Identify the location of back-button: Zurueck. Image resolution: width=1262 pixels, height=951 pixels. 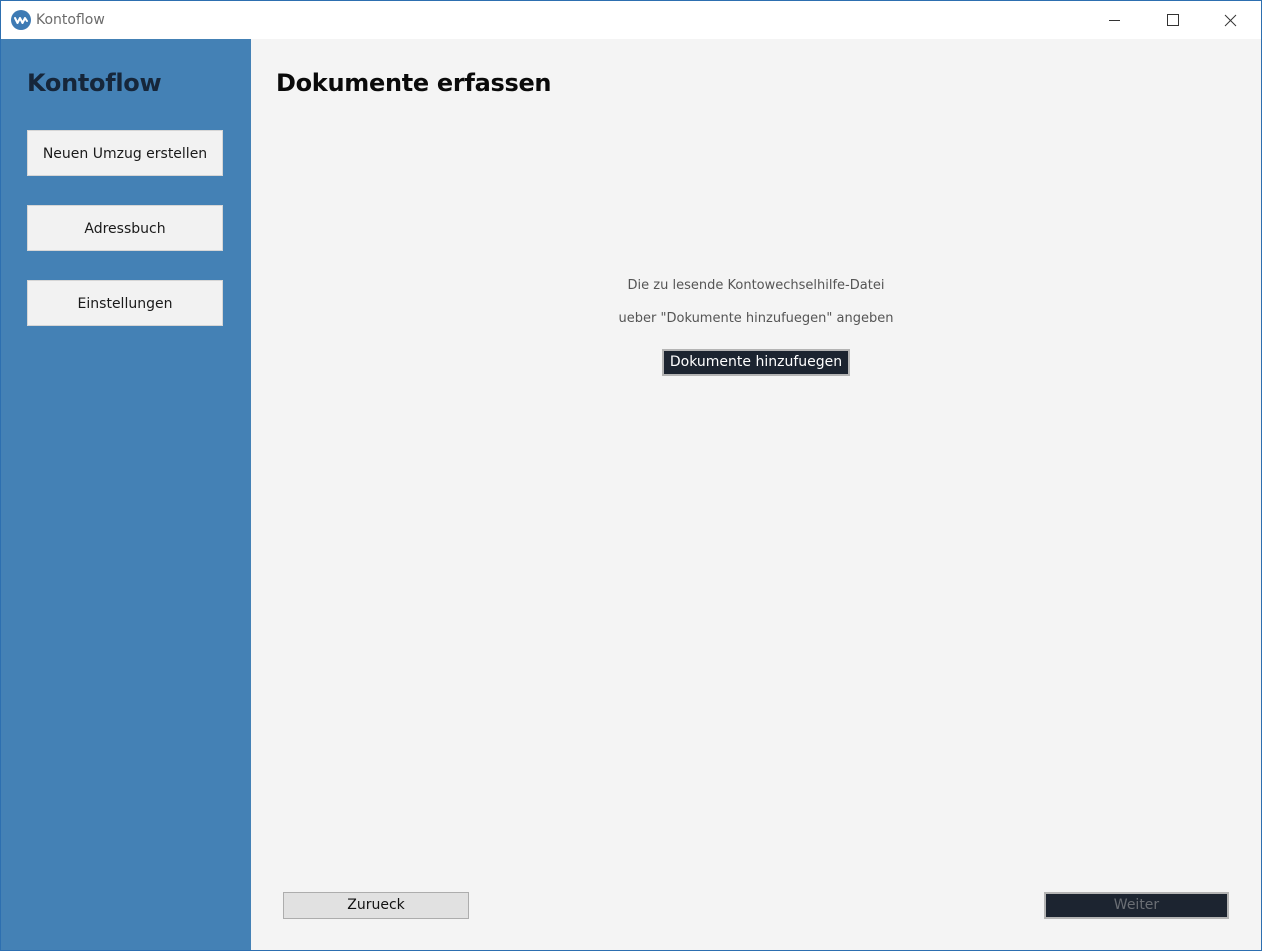
(376, 905).